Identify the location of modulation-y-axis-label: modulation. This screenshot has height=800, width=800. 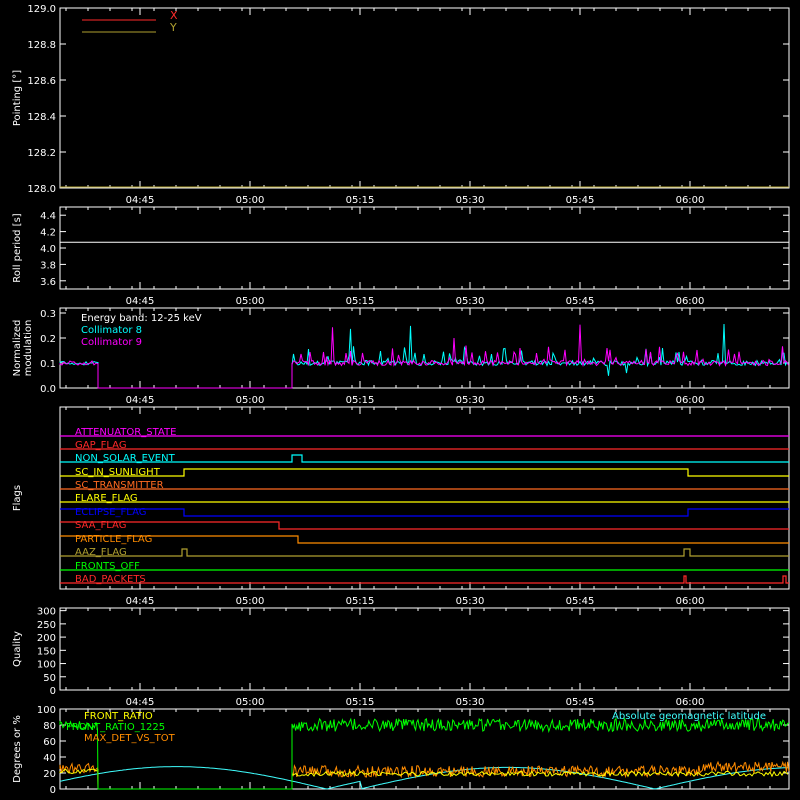
(28, 348).